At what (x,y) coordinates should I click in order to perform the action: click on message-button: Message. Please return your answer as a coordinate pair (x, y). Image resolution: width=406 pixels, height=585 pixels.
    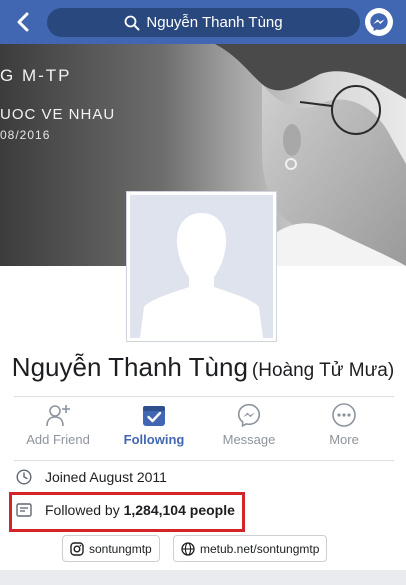
    Looking at the image, I should click on (249, 428).